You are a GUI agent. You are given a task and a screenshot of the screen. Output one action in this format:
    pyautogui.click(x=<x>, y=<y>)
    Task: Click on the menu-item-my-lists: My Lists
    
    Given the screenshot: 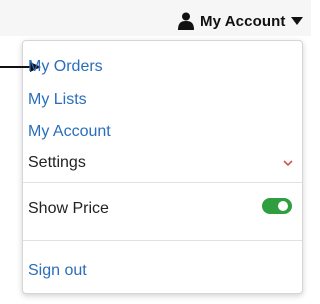 What is the action you would take?
    pyautogui.click(x=57, y=100)
    